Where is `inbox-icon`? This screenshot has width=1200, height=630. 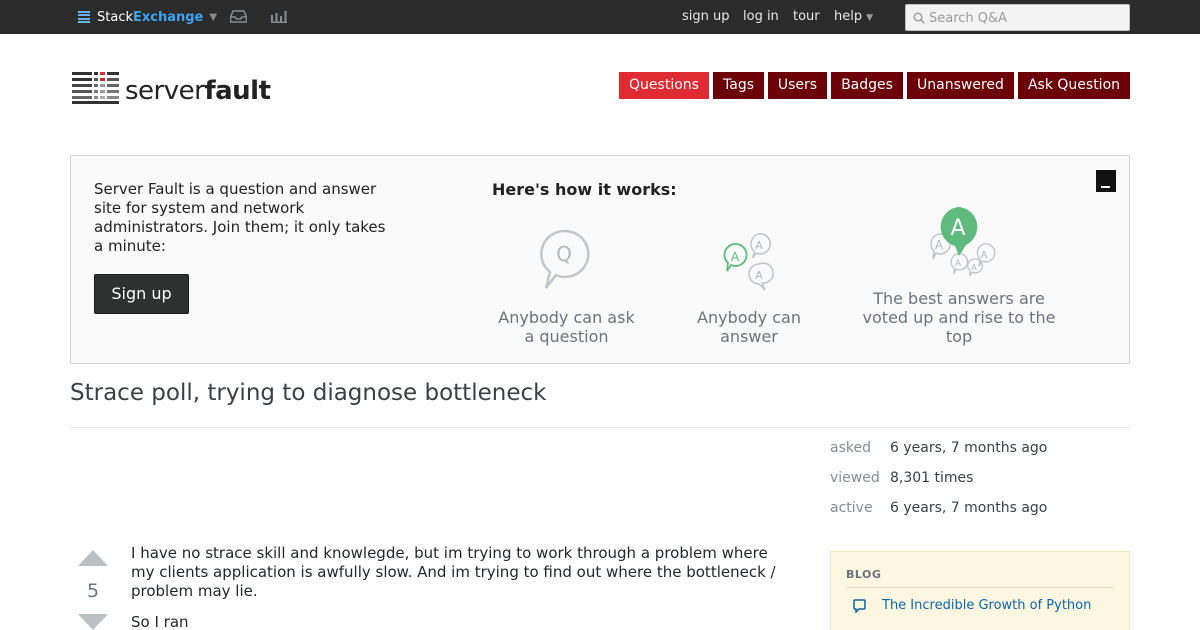
inbox-icon is located at coordinates (238, 16).